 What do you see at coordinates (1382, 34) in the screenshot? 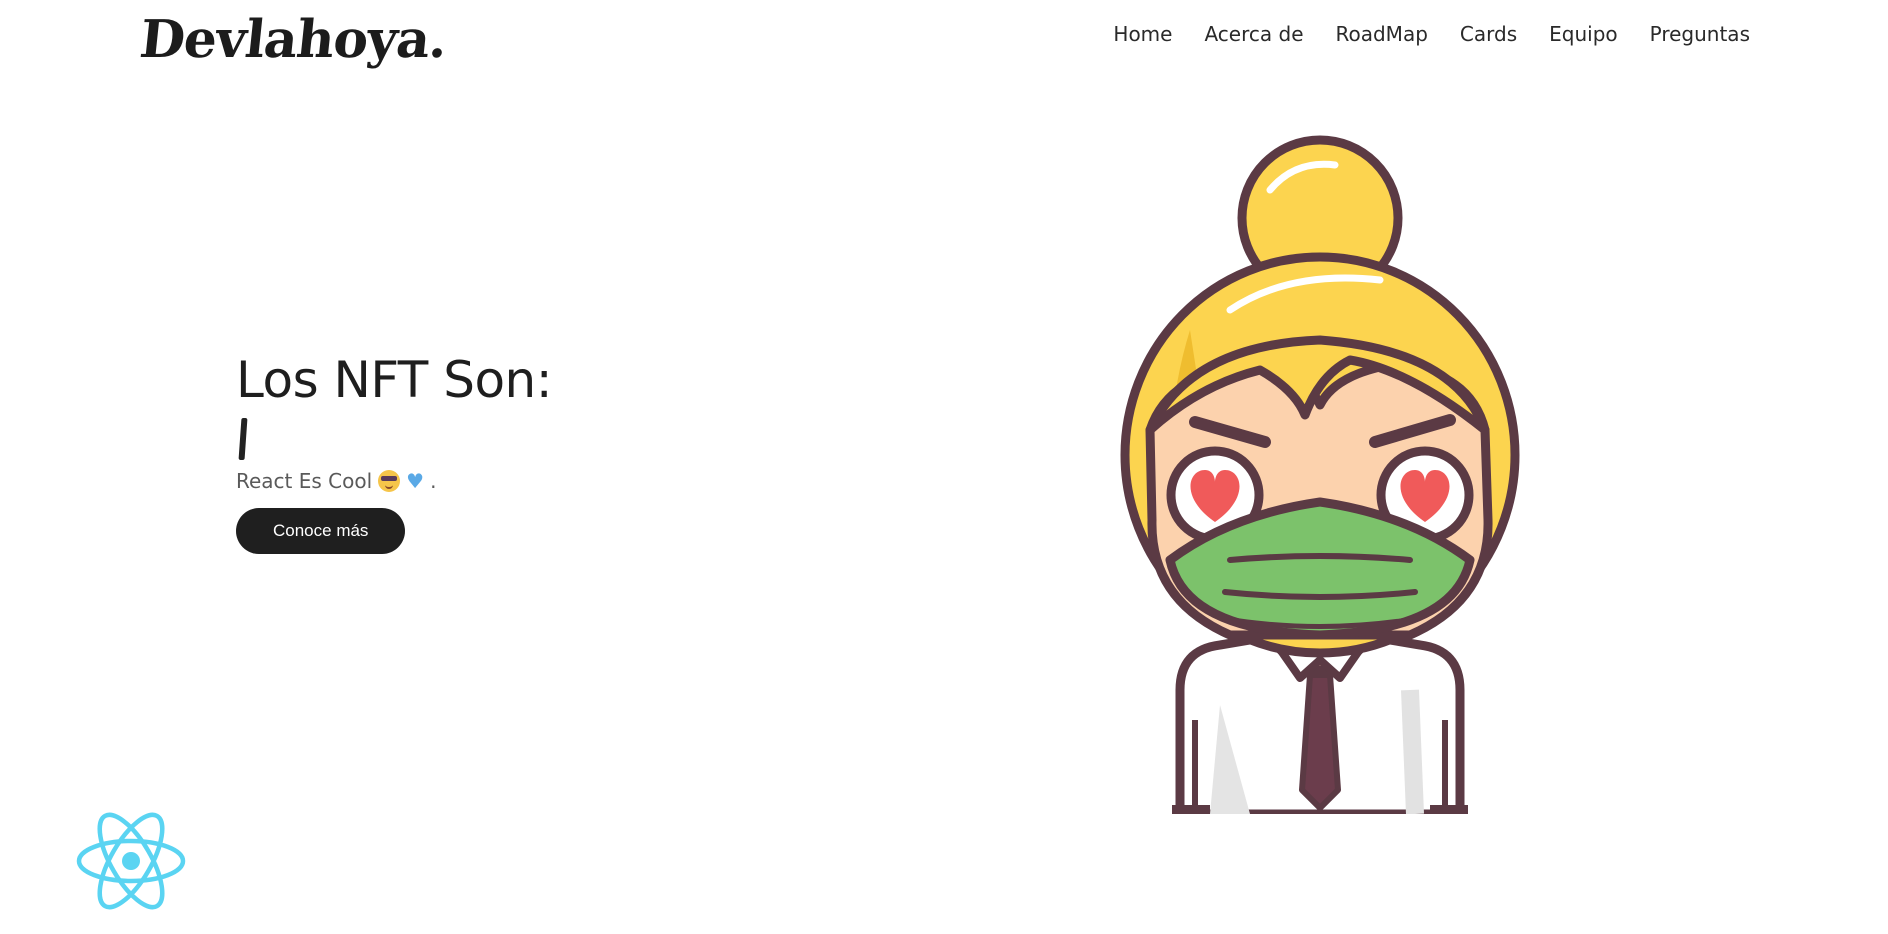
I see `nav-roadmap: RoadMap` at bounding box center [1382, 34].